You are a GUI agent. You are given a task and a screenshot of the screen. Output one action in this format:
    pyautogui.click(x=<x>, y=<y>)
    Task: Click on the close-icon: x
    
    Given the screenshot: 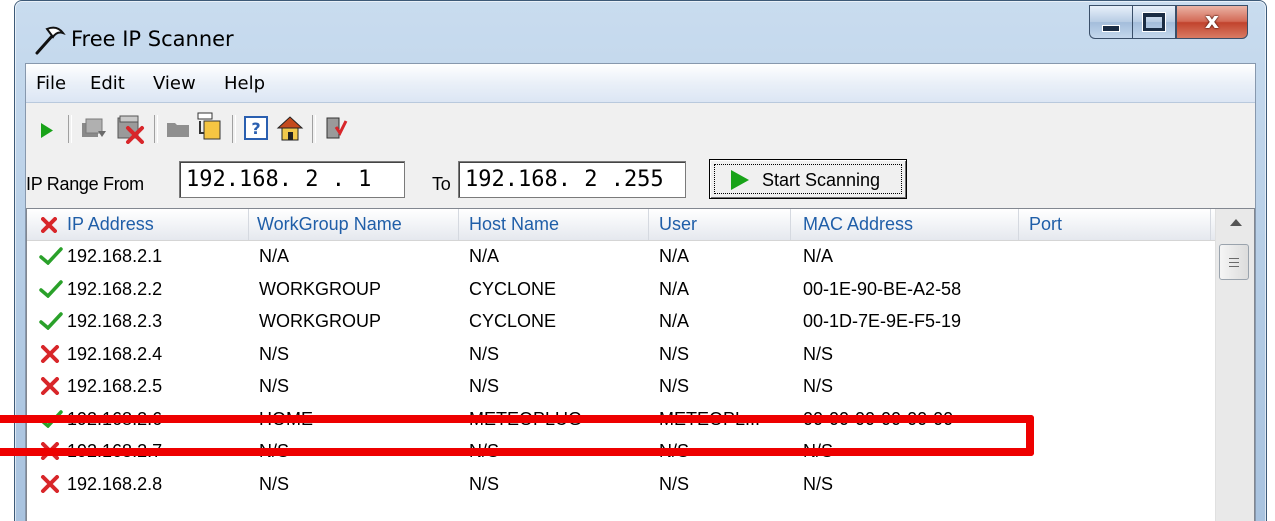 What is the action you would take?
    pyautogui.click(x=1212, y=21)
    